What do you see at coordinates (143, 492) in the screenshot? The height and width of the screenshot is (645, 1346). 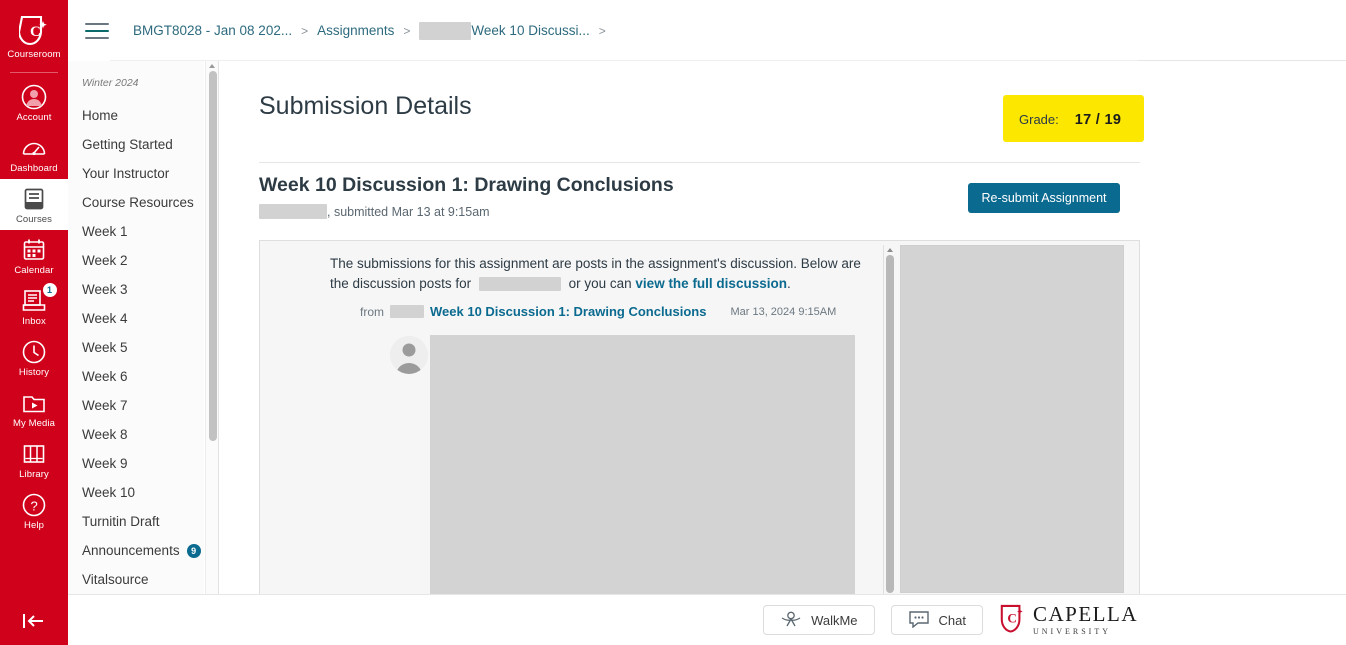 I see `course-nav-item-week-10: Week 10` at bounding box center [143, 492].